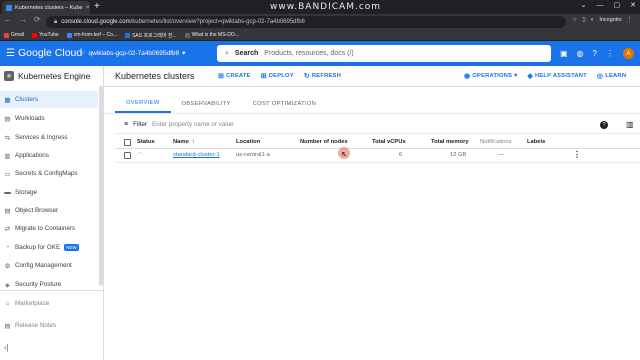 This screenshot has width=640, height=360. Describe the element at coordinates (610, 53) in the screenshot. I see `more-options-icon: ⋮` at that location.